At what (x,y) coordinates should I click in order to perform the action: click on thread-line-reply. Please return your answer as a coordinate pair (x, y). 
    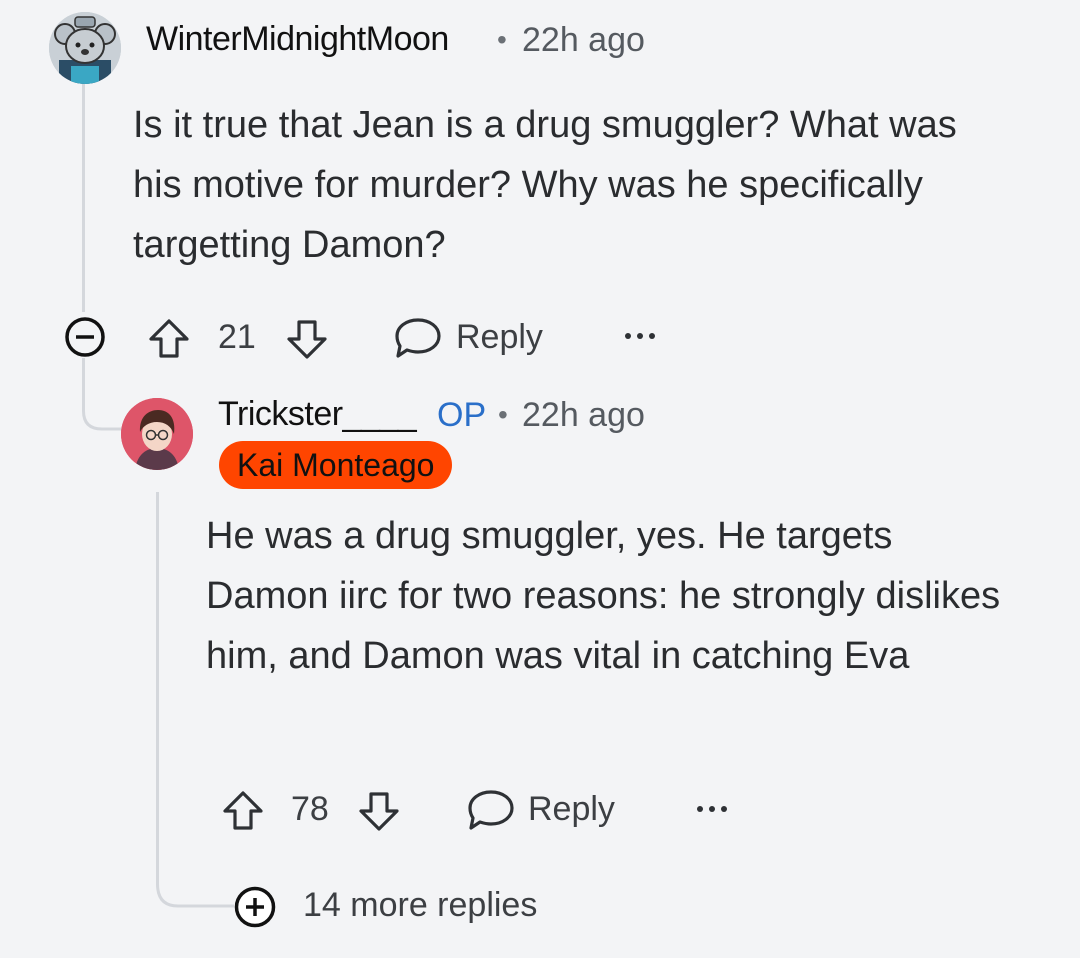
    Looking at the image, I should click on (157, 681).